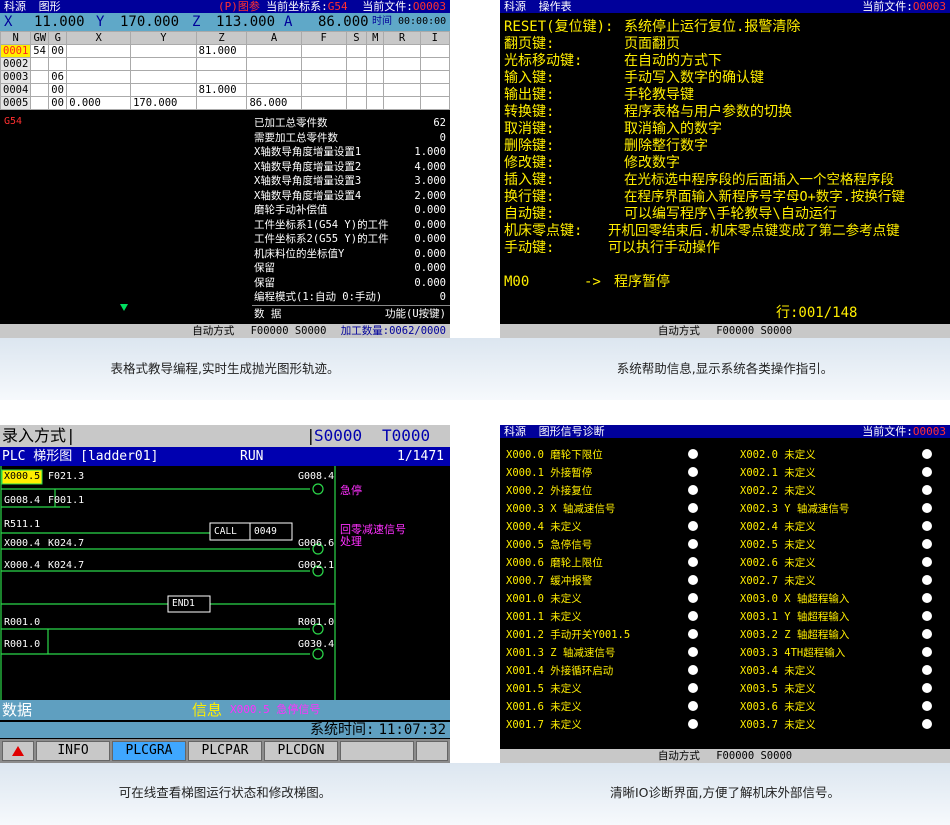 The image size is (950, 825). What do you see at coordinates (22, 500) in the screenshot?
I see `contact-g0084: G008.4` at bounding box center [22, 500].